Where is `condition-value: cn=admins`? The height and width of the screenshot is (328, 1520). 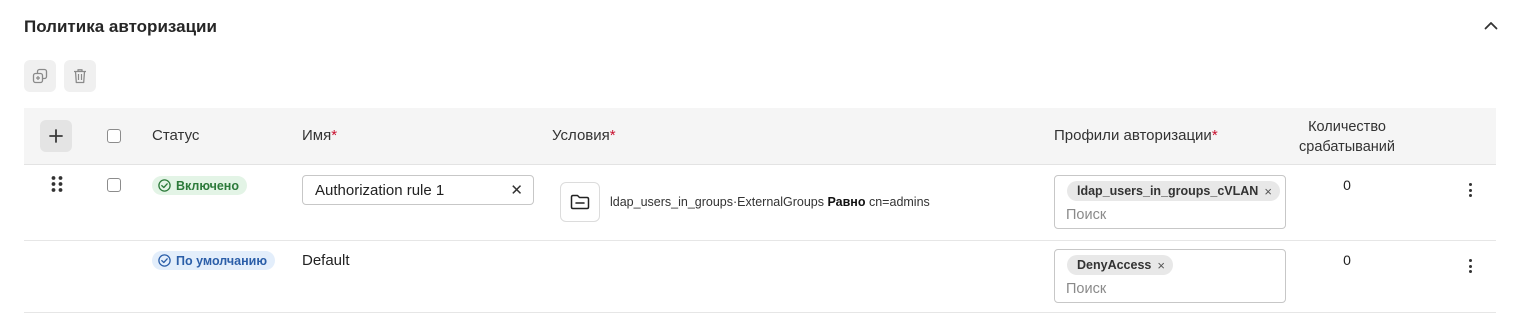
condition-value: cn=admins is located at coordinates (899, 202).